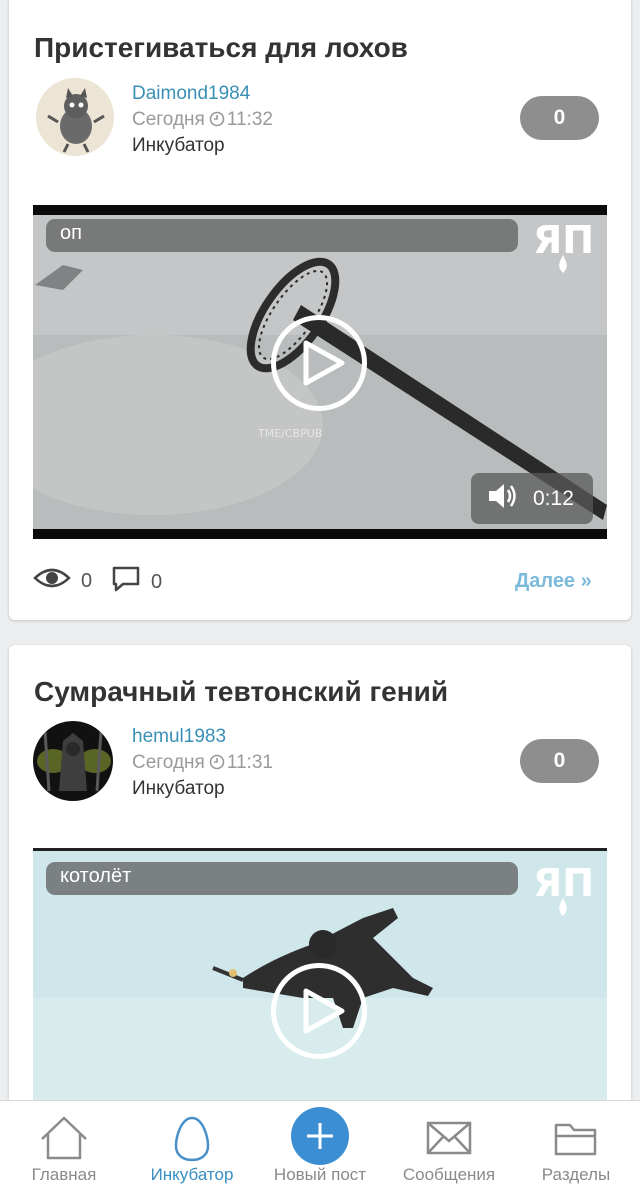  Describe the element at coordinates (532, 498) in the screenshot. I see `video-controls: 0:12` at that location.